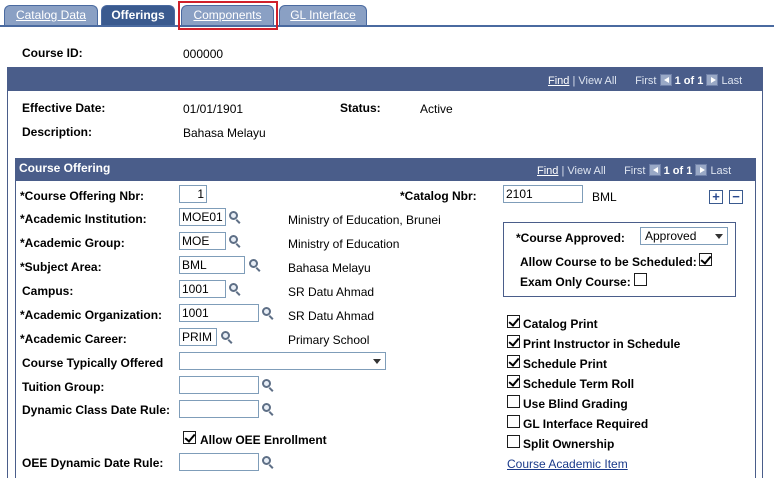 The image size is (774, 478). I want to click on org-desc: SR Datu Ahmad, so click(331, 316).